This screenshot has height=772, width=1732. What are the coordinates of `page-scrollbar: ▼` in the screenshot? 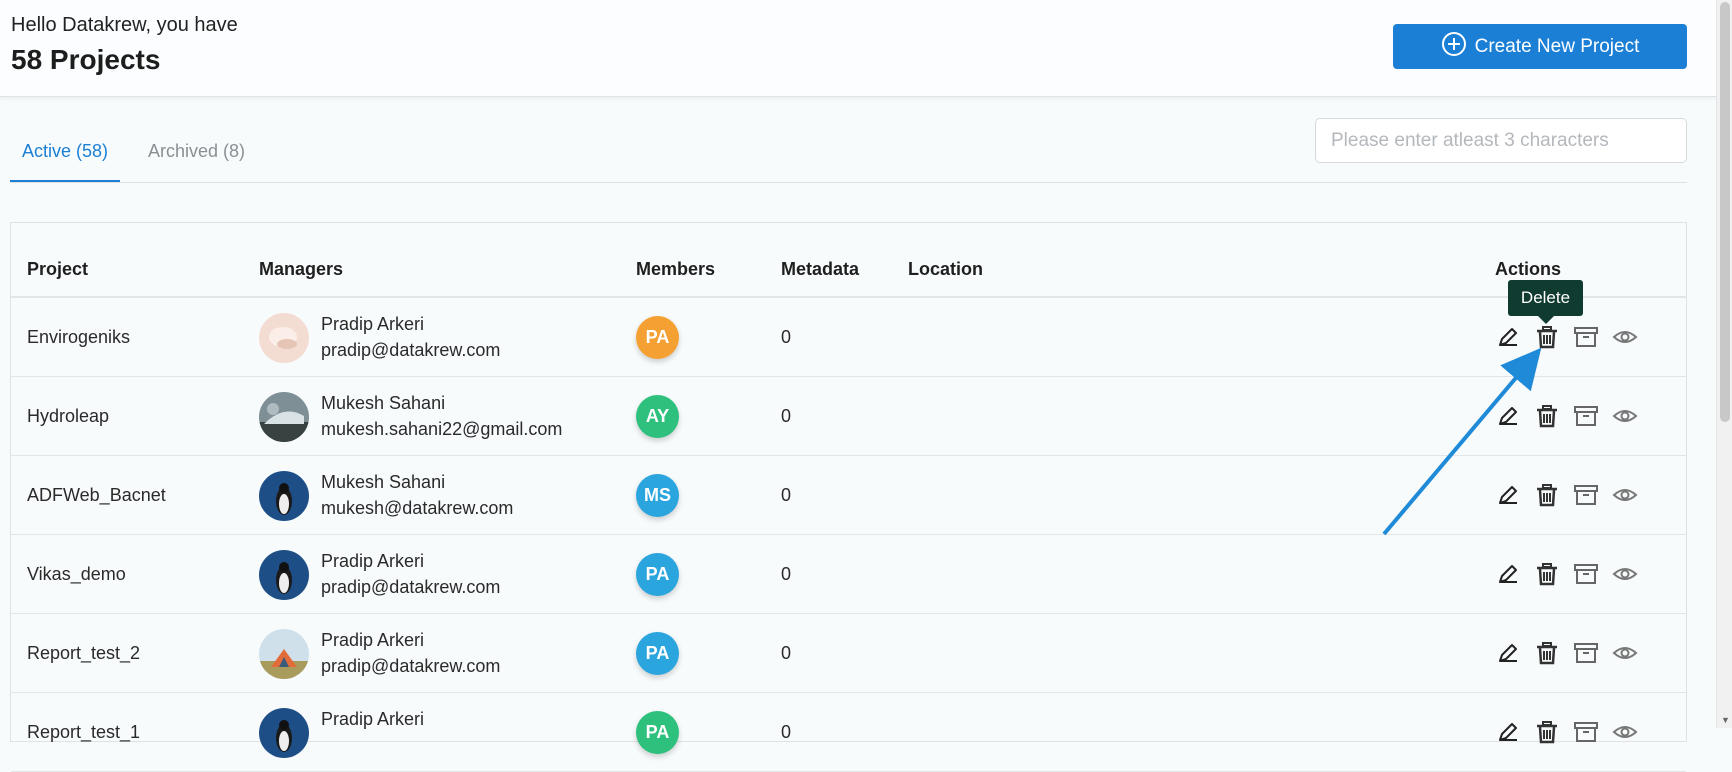 It's located at (1724, 364).